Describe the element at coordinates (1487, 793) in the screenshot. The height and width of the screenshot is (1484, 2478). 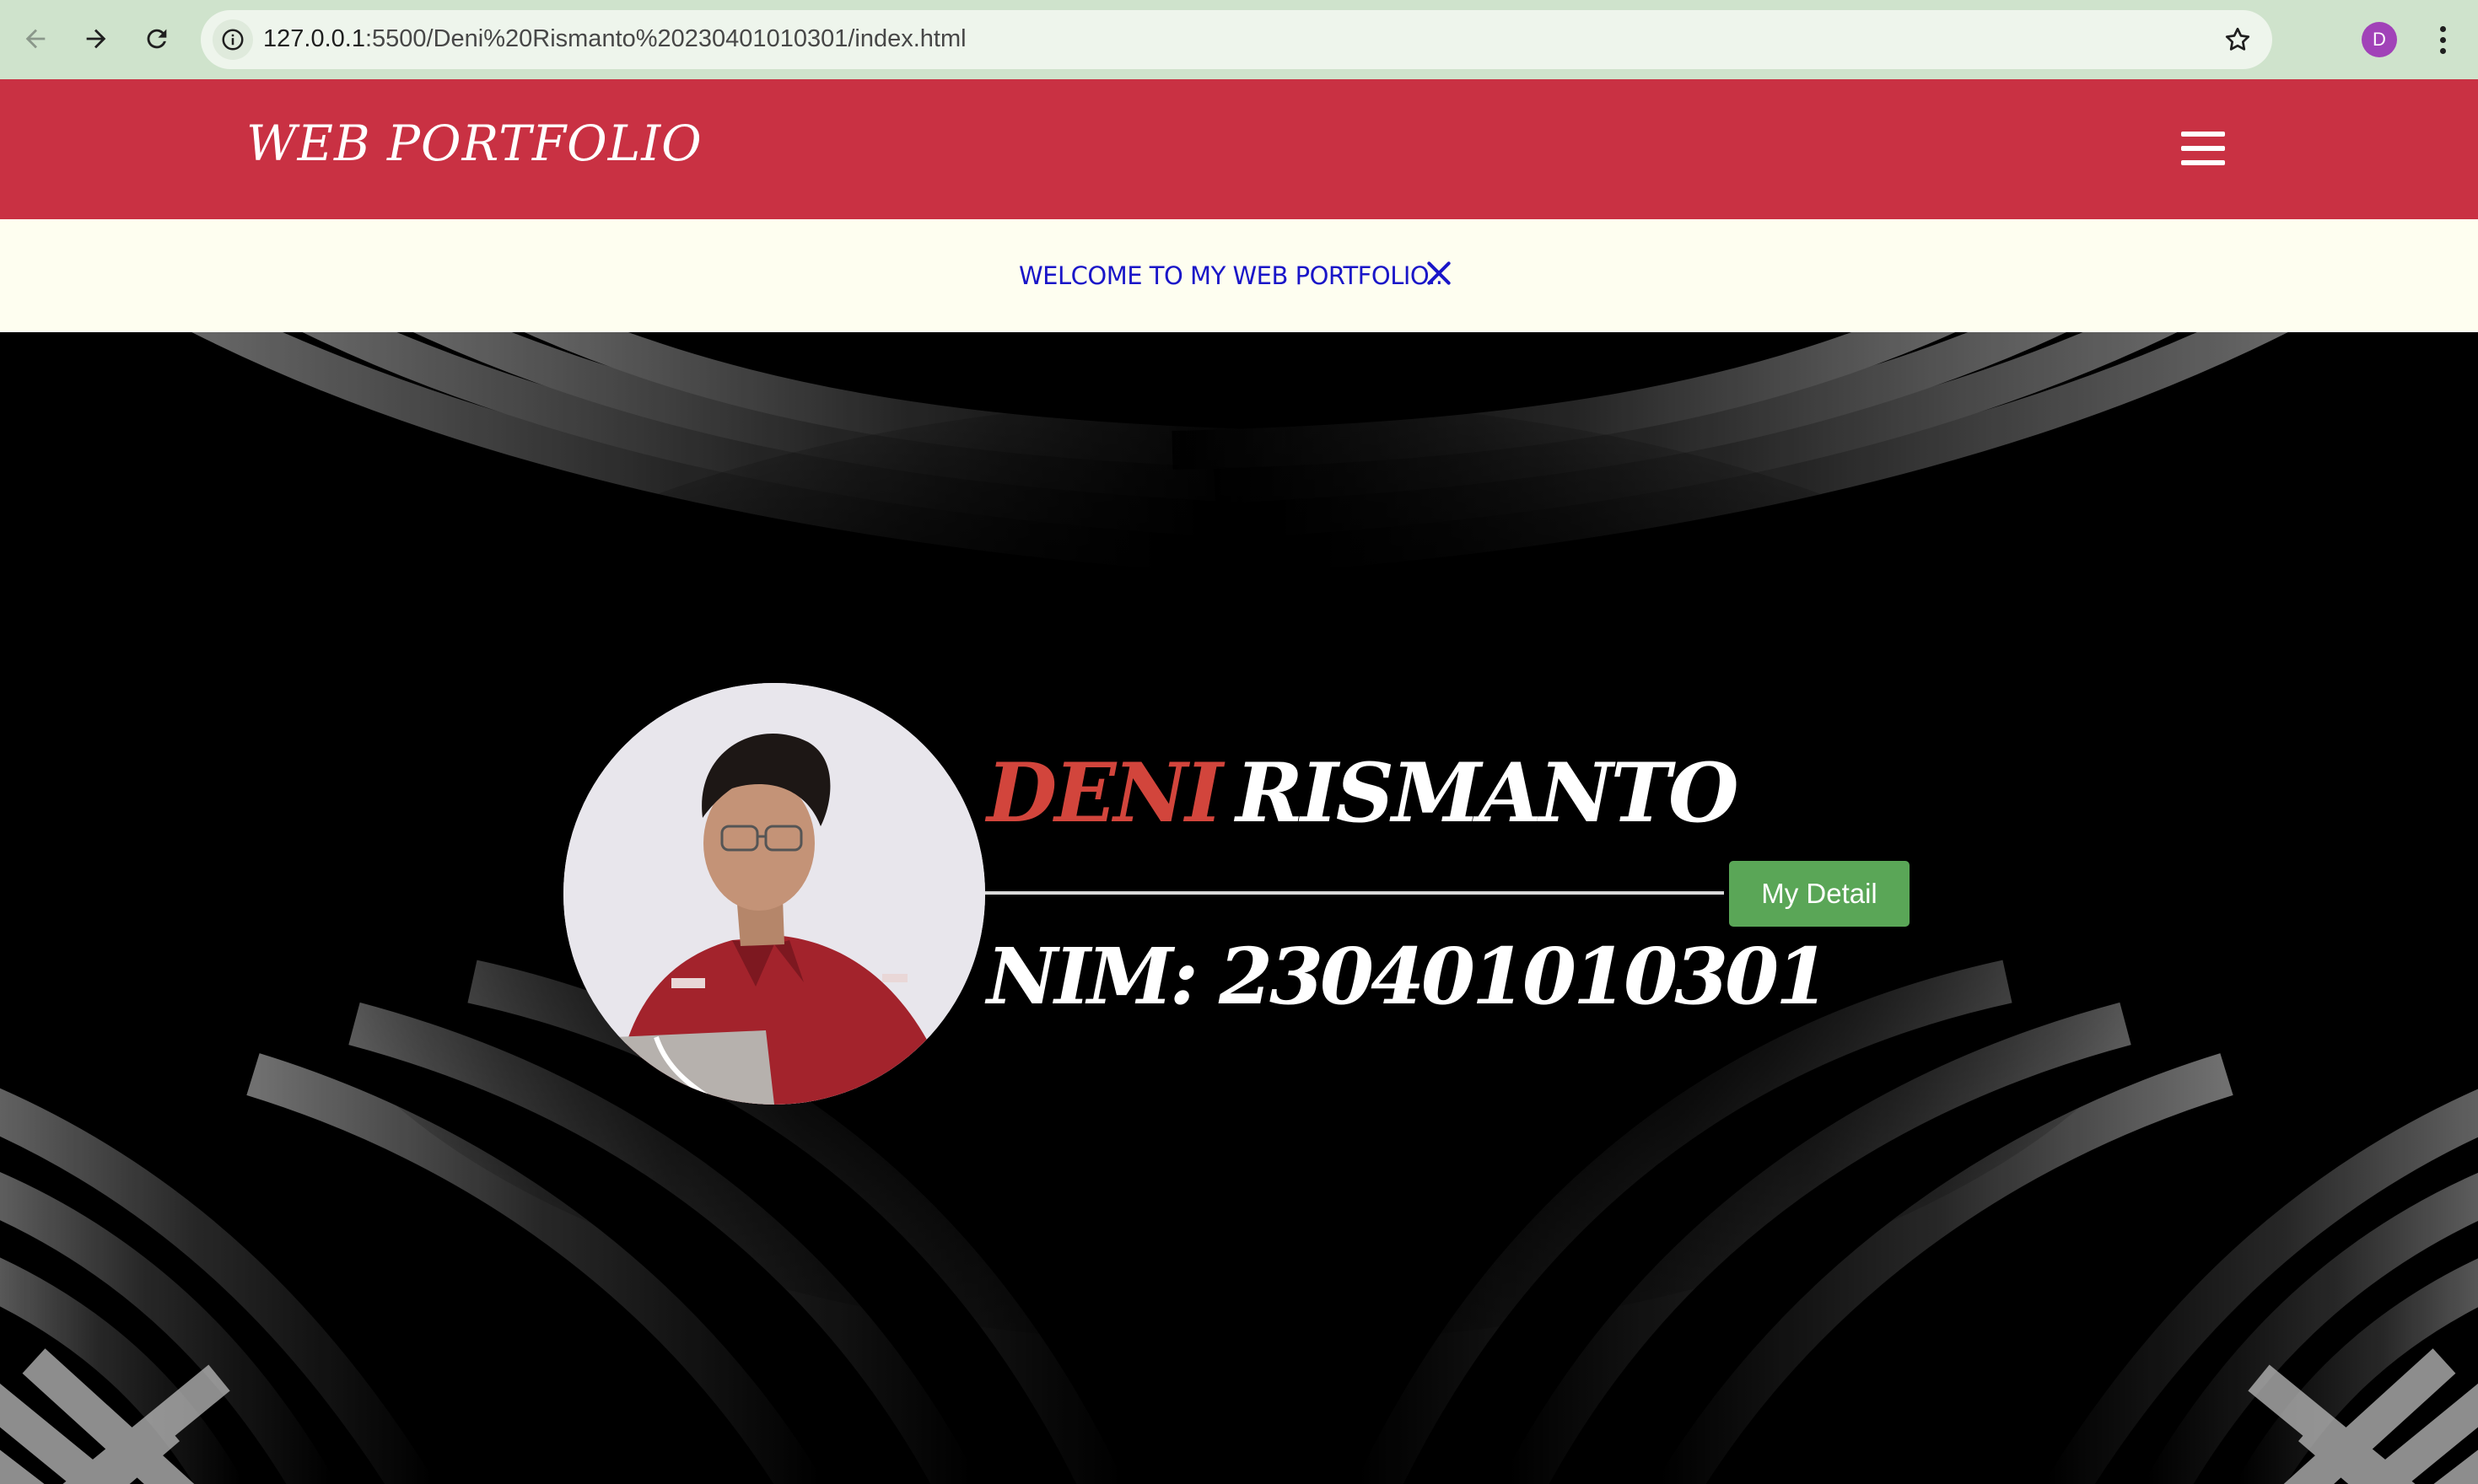
I see `last-name: RISMANTO` at that location.